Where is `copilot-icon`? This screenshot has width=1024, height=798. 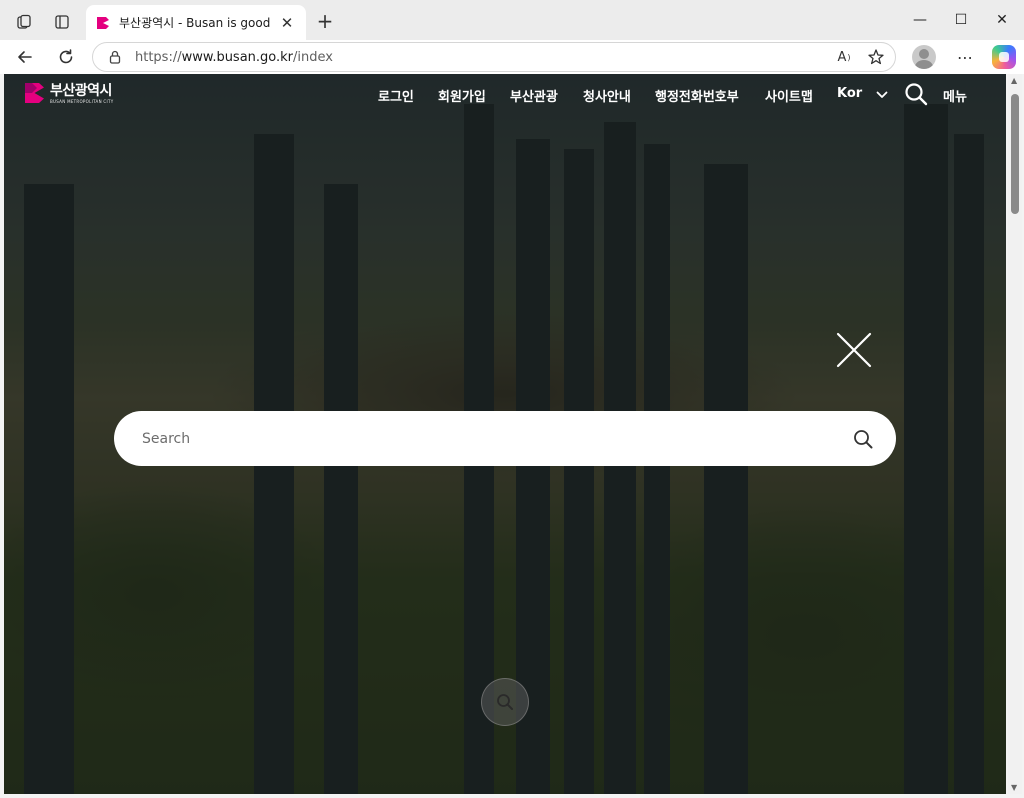
copilot-icon is located at coordinates (1004, 57).